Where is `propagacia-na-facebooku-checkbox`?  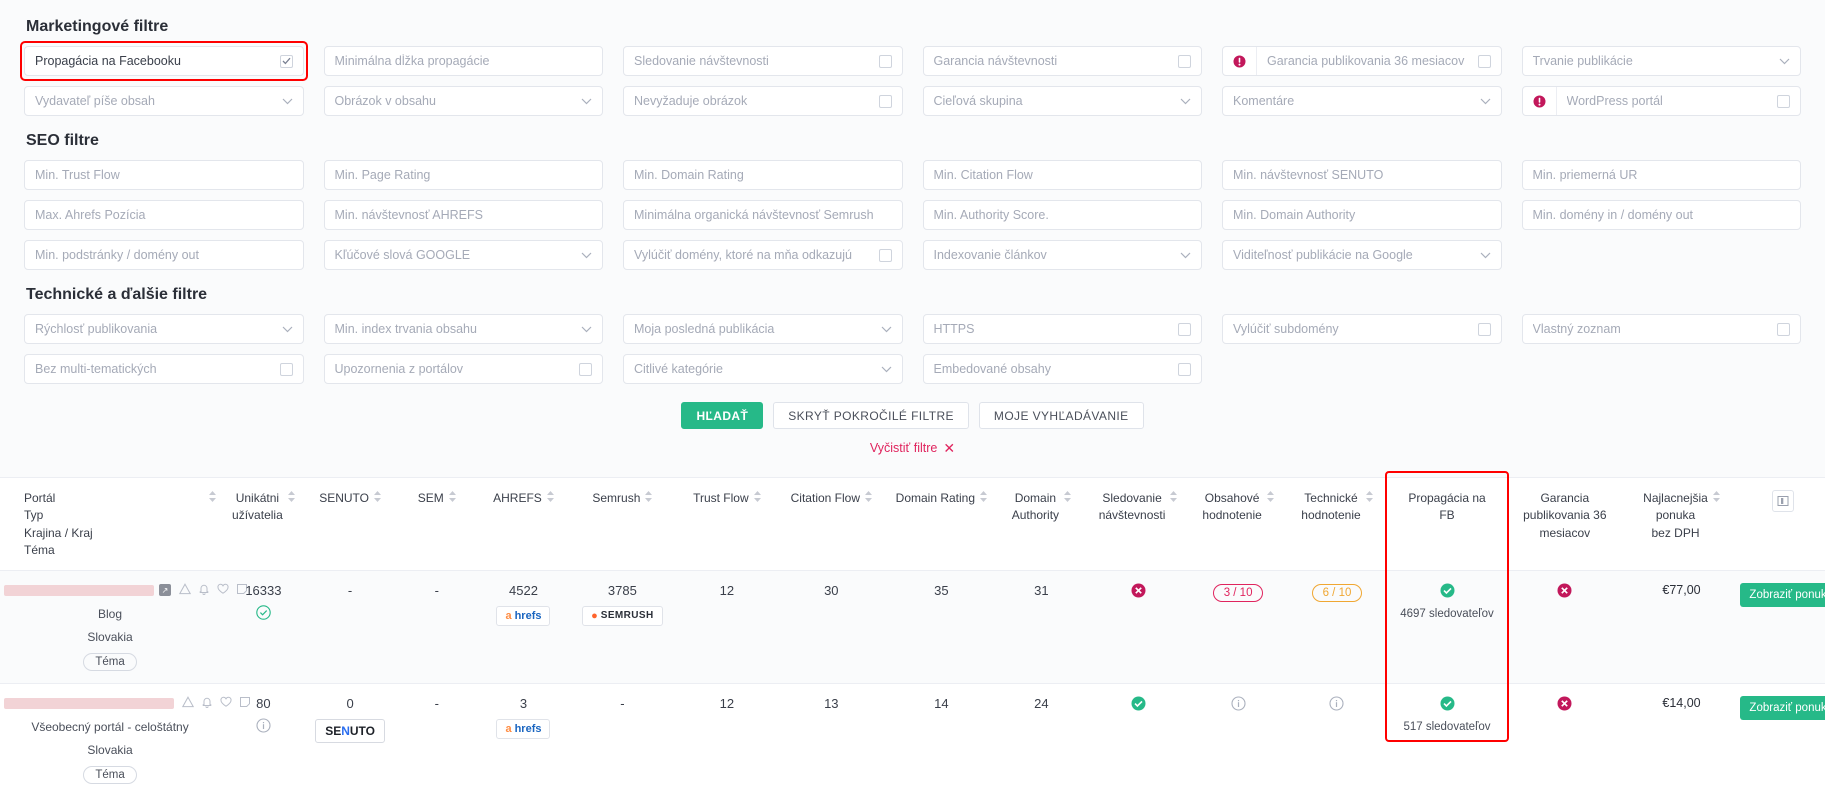
propagacia-na-facebooku-checkbox is located at coordinates (286, 61).